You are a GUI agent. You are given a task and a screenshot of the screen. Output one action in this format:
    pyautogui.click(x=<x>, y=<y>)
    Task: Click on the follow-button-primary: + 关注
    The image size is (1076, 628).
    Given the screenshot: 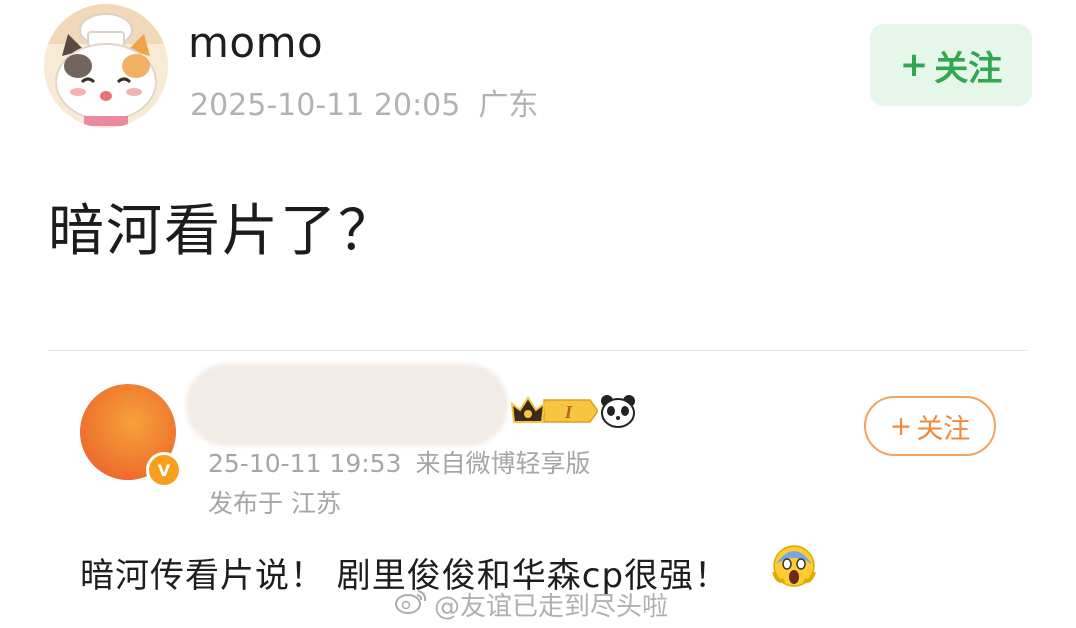 What is the action you would take?
    pyautogui.click(x=951, y=65)
    